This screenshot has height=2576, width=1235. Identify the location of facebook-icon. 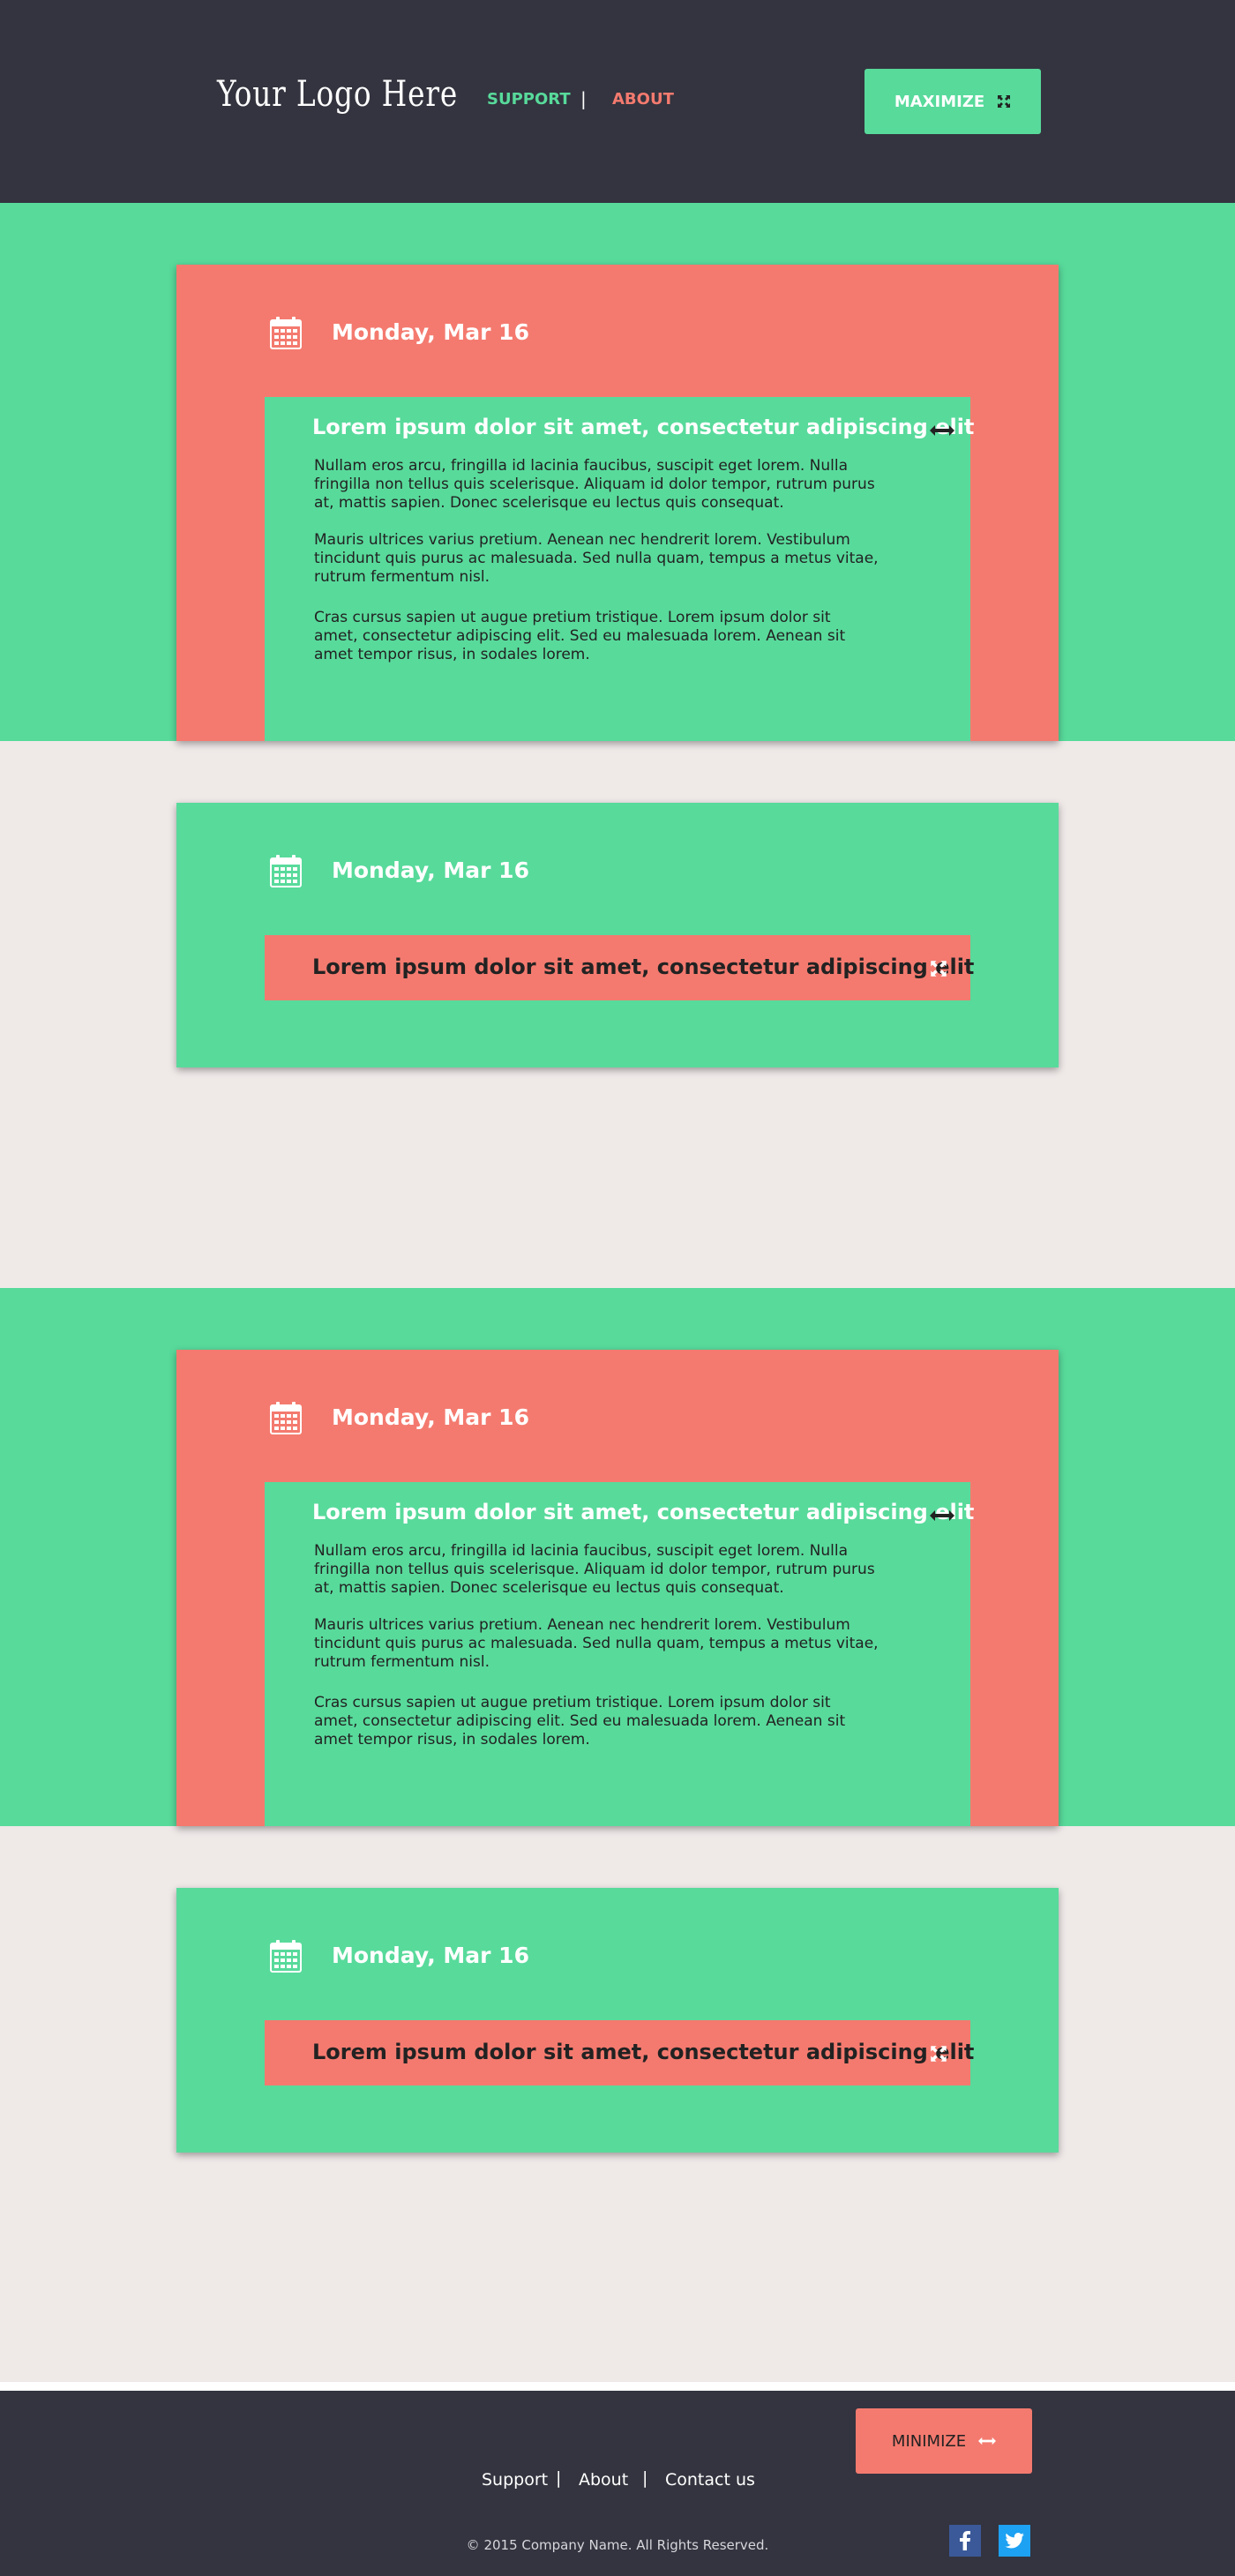
(965, 2541).